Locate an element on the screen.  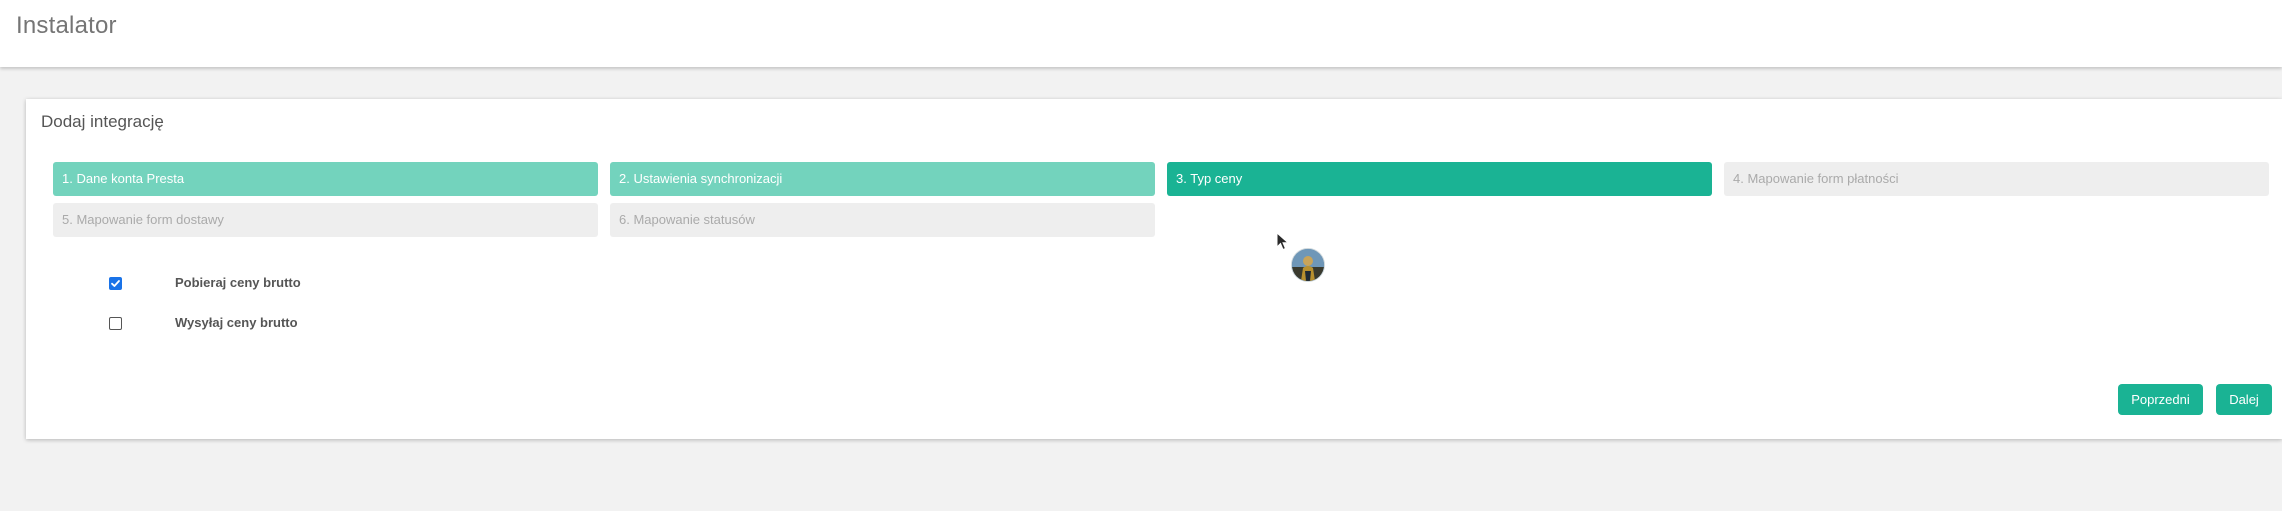
app-title: Instalator is located at coordinates (66, 25).